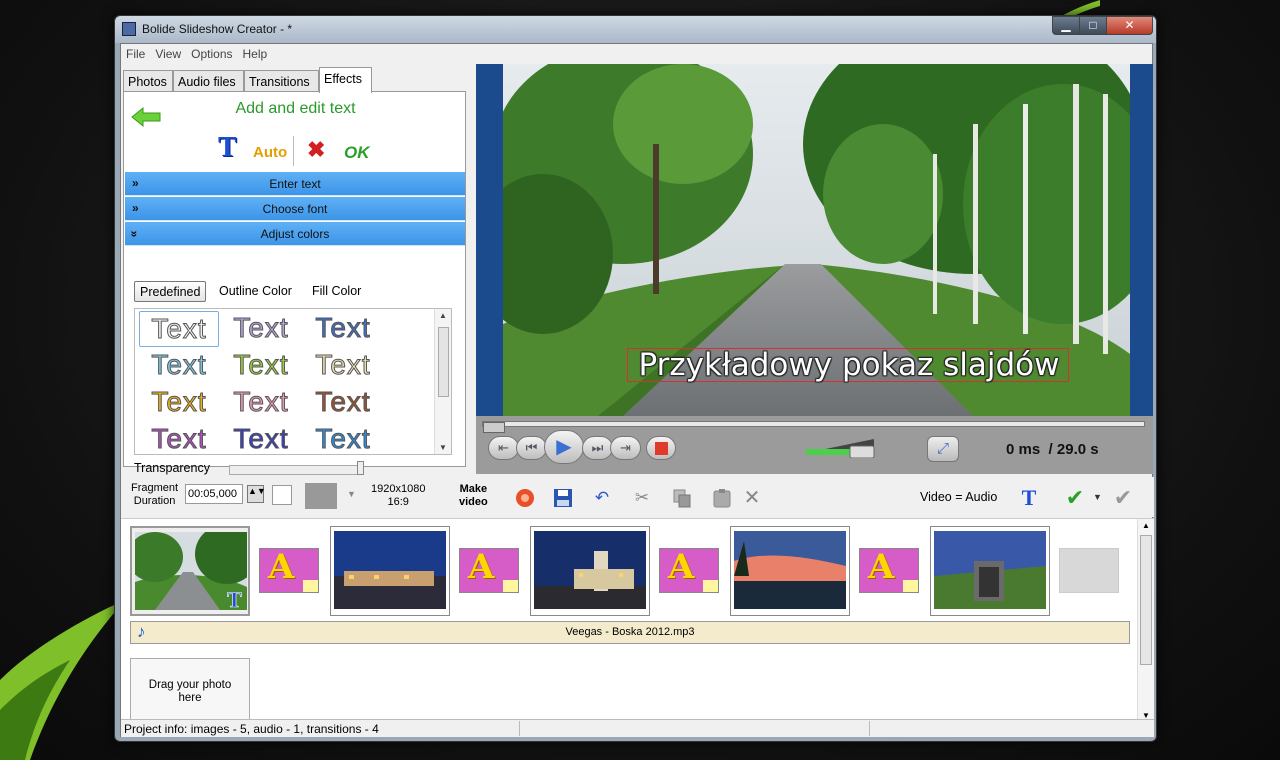 The image size is (1280, 760). What do you see at coordinates (602, 498) in the screenshot?
I see `undo-icon: ↶` at bounding box center [602, 498].